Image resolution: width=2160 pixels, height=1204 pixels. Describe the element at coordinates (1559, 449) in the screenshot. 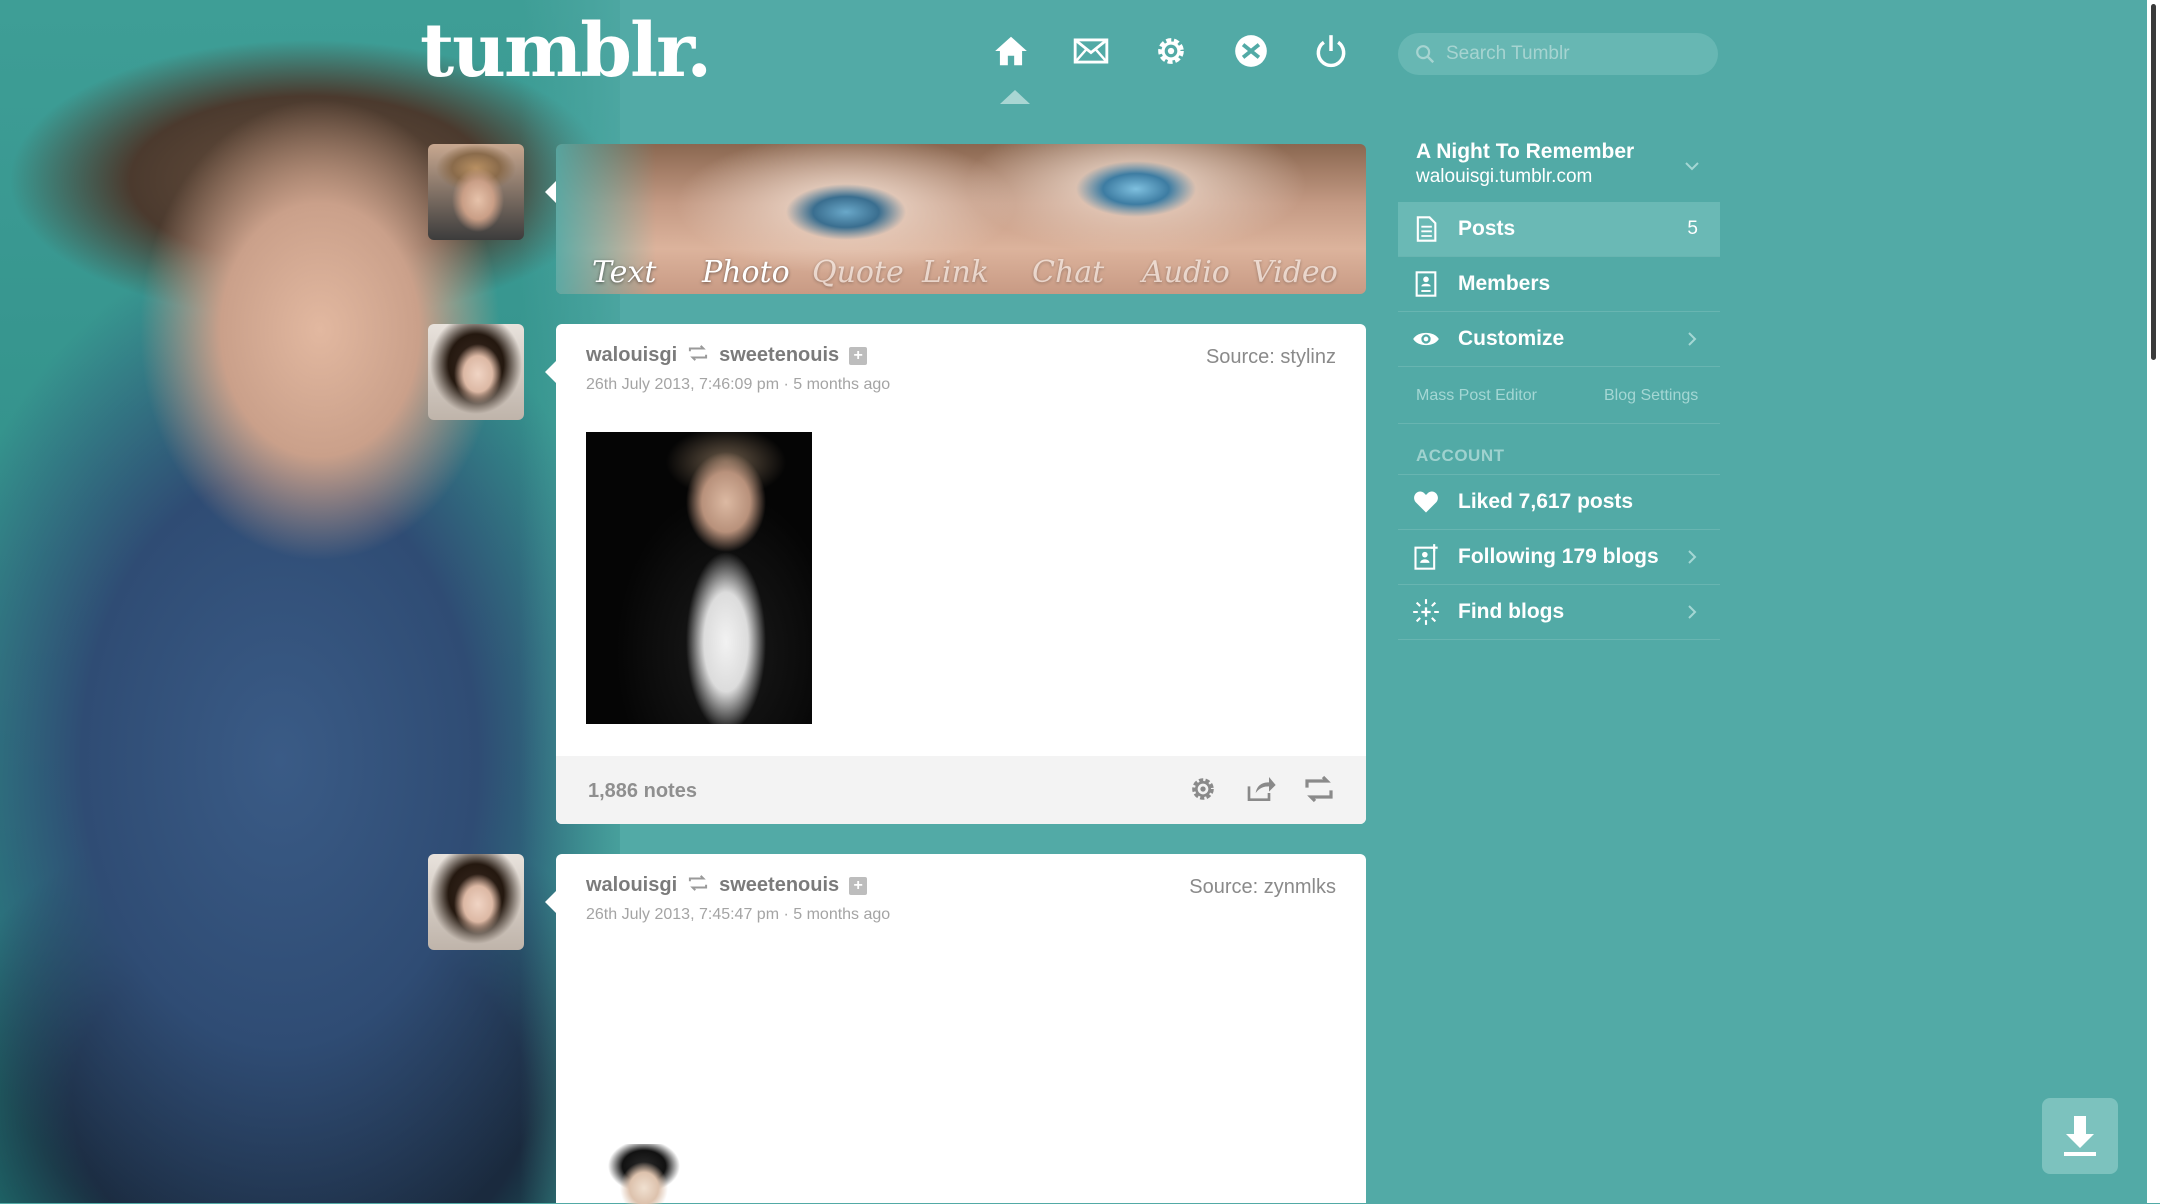

I see `account-heading: ACCOUNT` at that location.